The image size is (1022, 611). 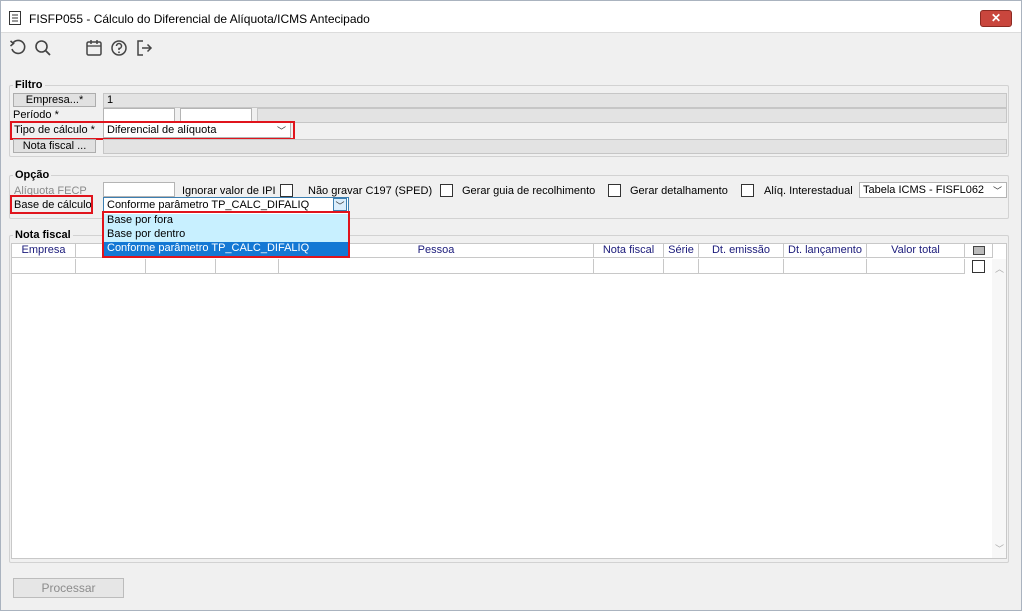 I want to click on nota-fiscal-field, so click(x=555, y=146).